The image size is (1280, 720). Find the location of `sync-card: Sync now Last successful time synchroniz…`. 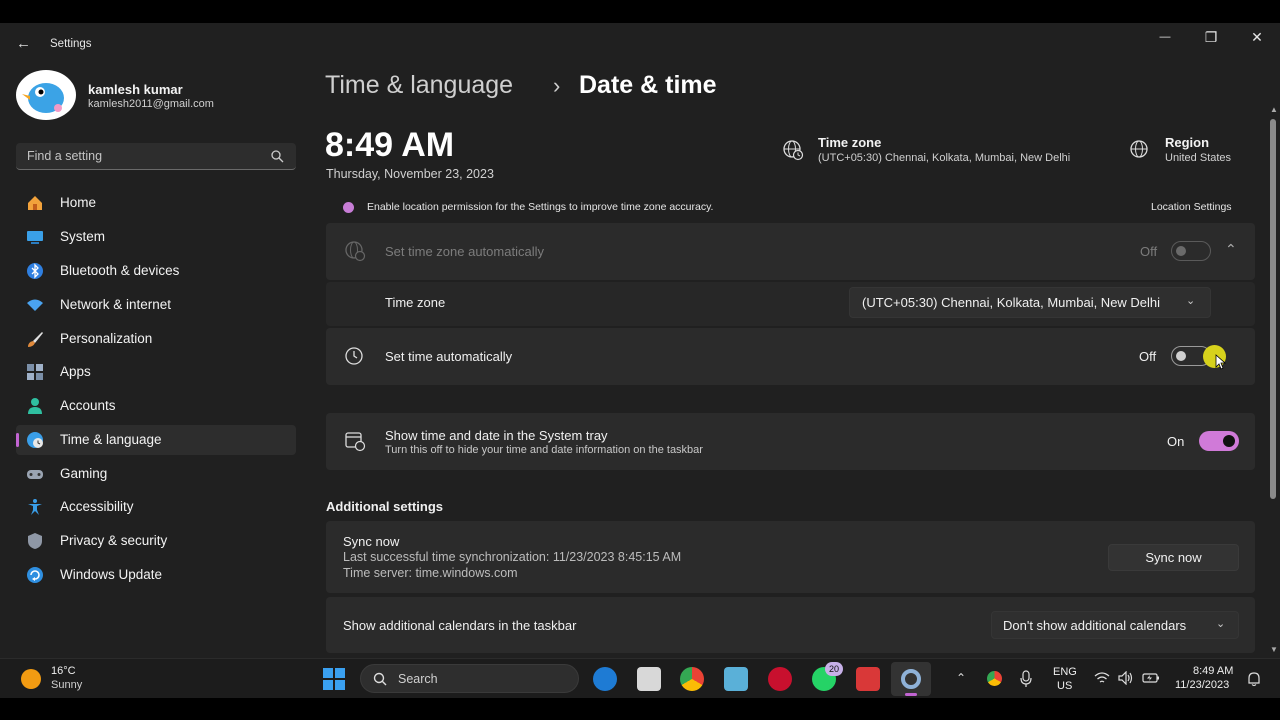

sync-card: Sync now Last successful time synchroniz… is located at coordinates (790, 557).